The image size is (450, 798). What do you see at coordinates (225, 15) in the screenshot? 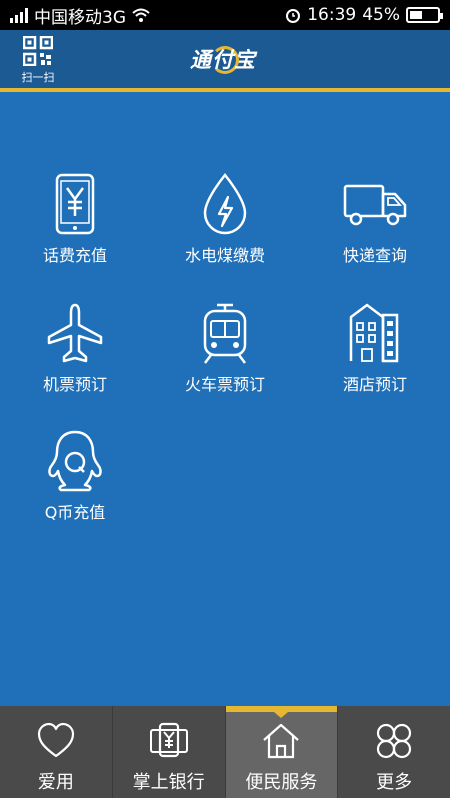
I see `status-bar: 中国移动3G 16:39 45%` at bounding box center [225, 15].